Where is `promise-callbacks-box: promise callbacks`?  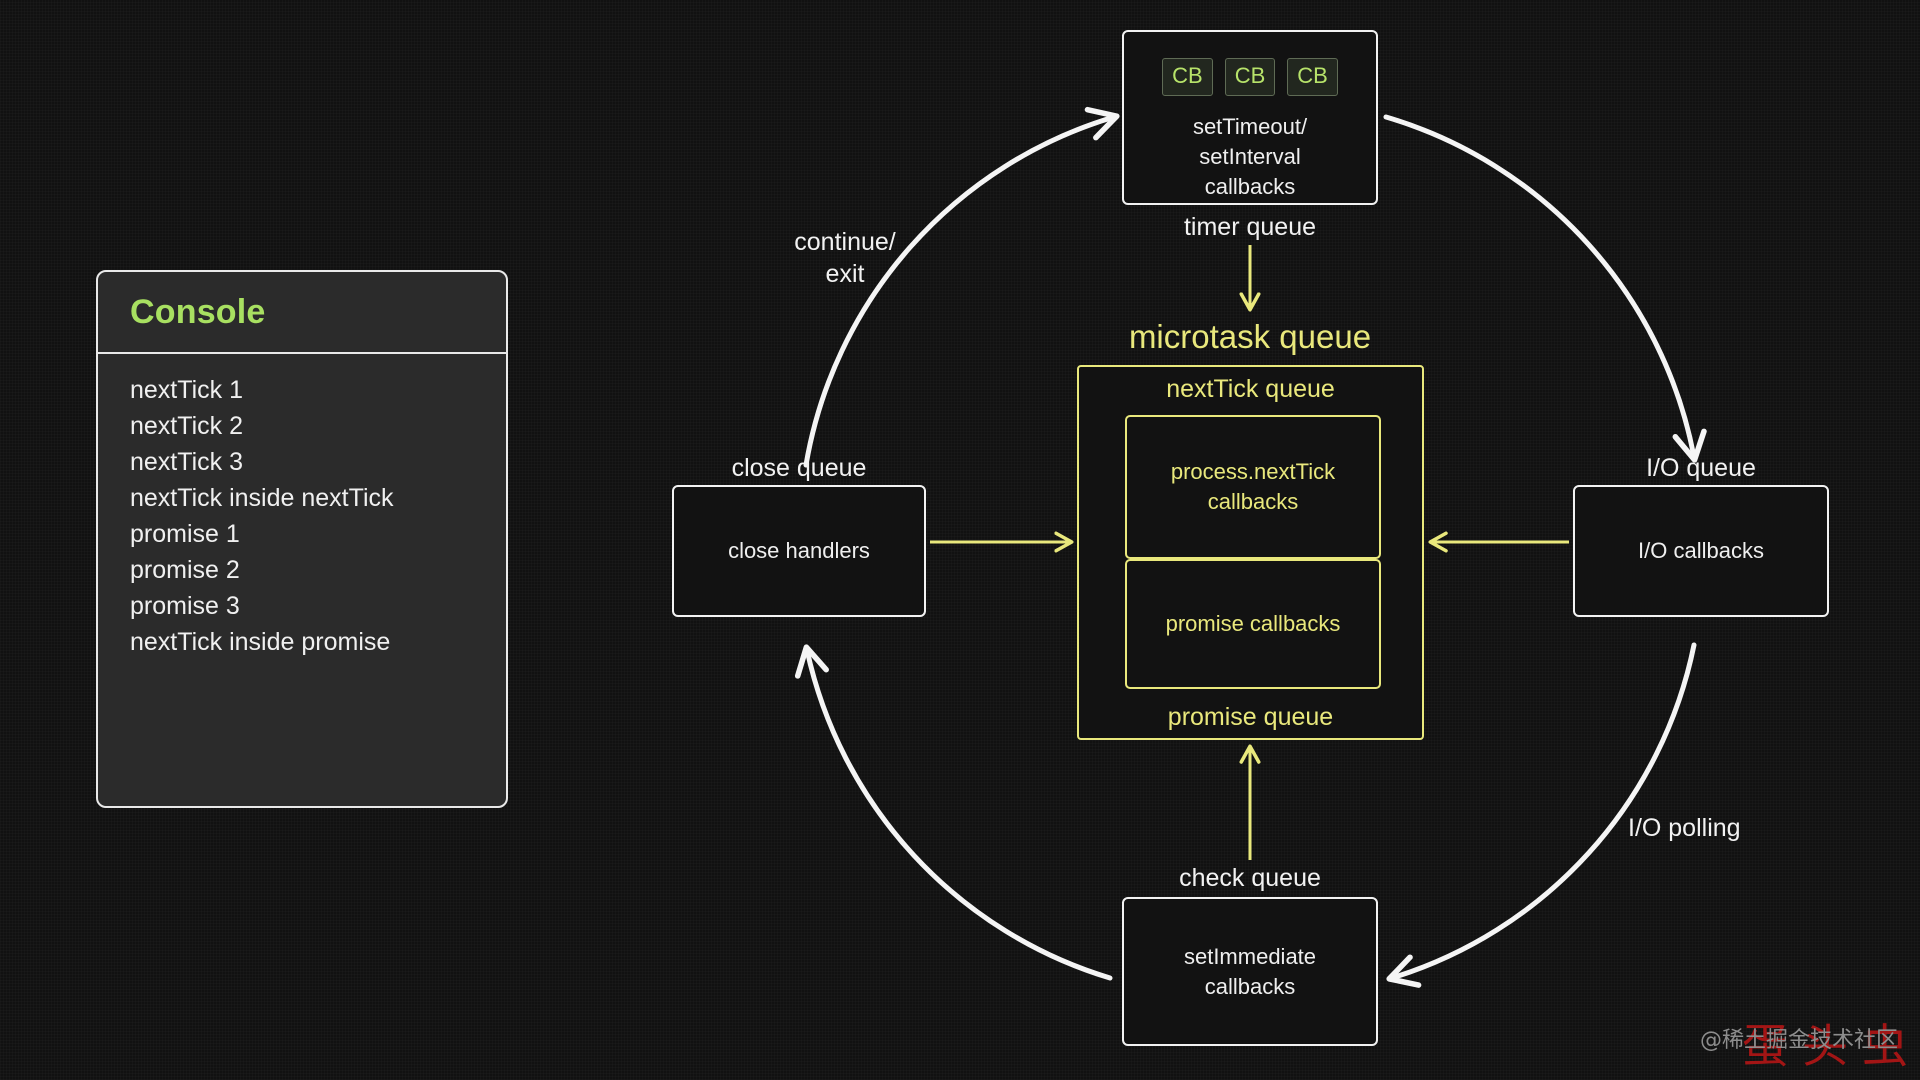 promise-callbacks-box: promise callbacks is located at coordinates (1253, 624).